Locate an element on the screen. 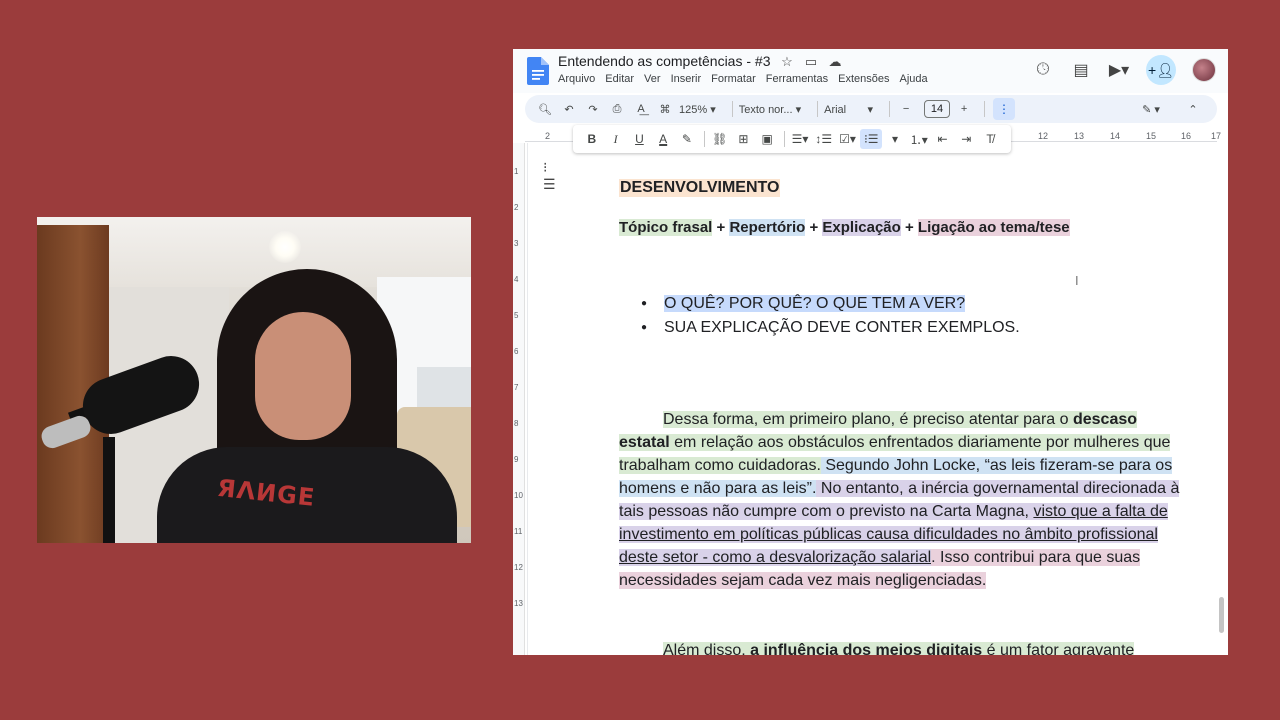  undo-icon: ↶ is located at coordinates (569, 109).